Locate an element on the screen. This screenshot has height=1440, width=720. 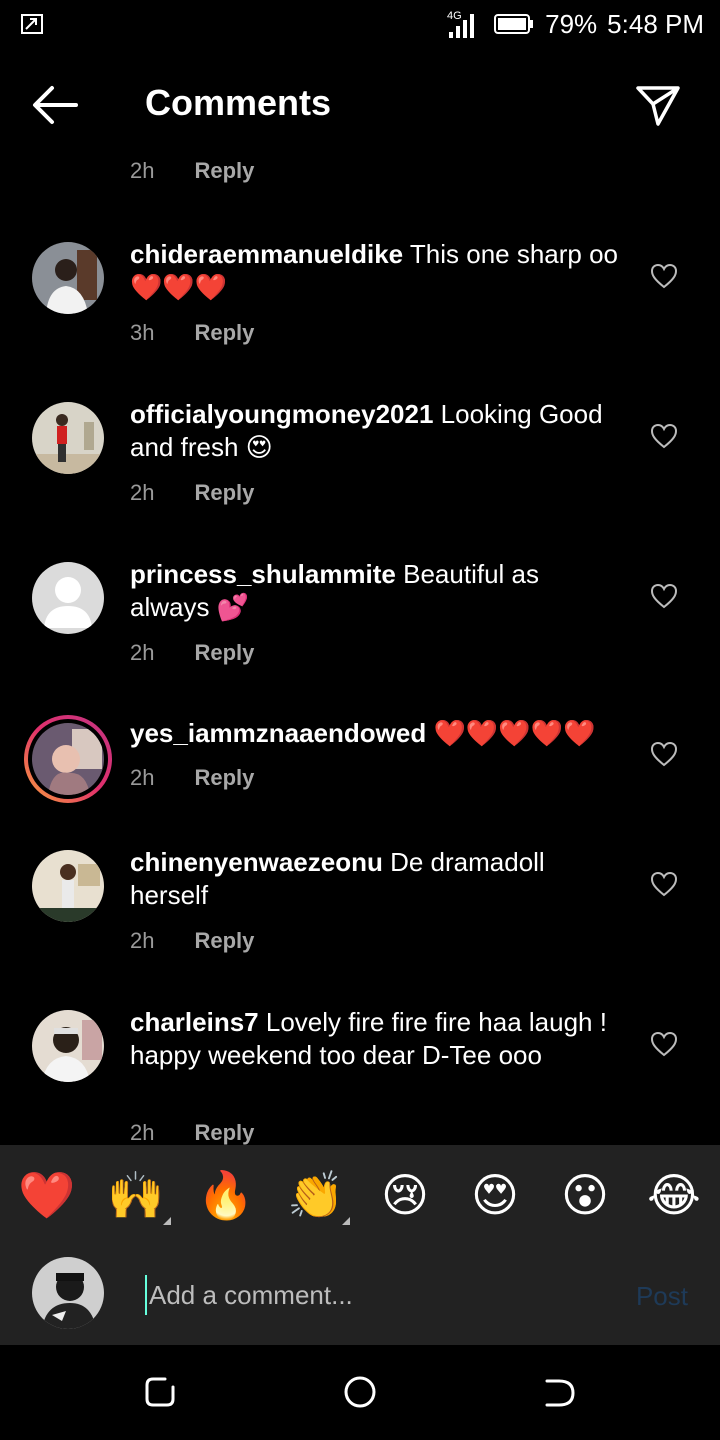
app-bar: Comments is located at coordinates (360, 105).